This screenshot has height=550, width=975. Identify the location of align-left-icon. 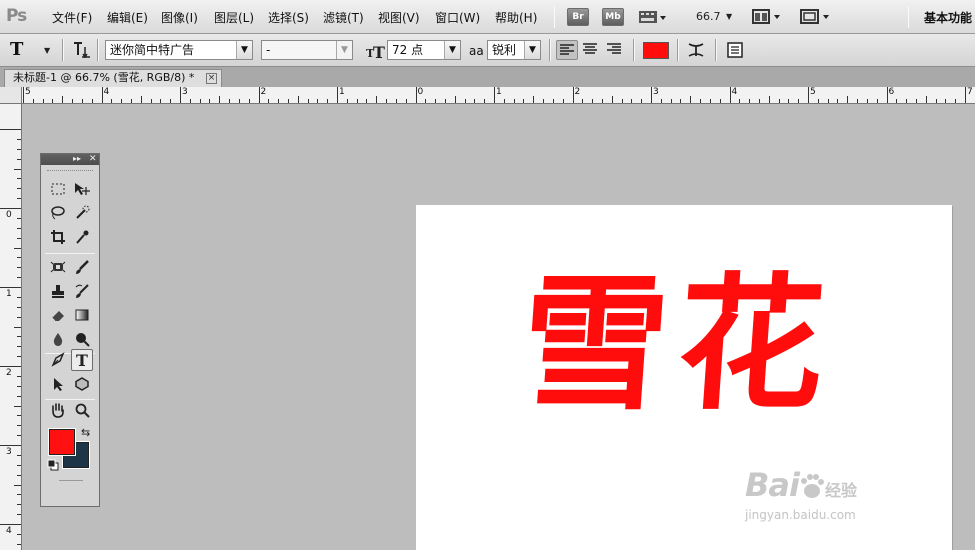
(567, 49).